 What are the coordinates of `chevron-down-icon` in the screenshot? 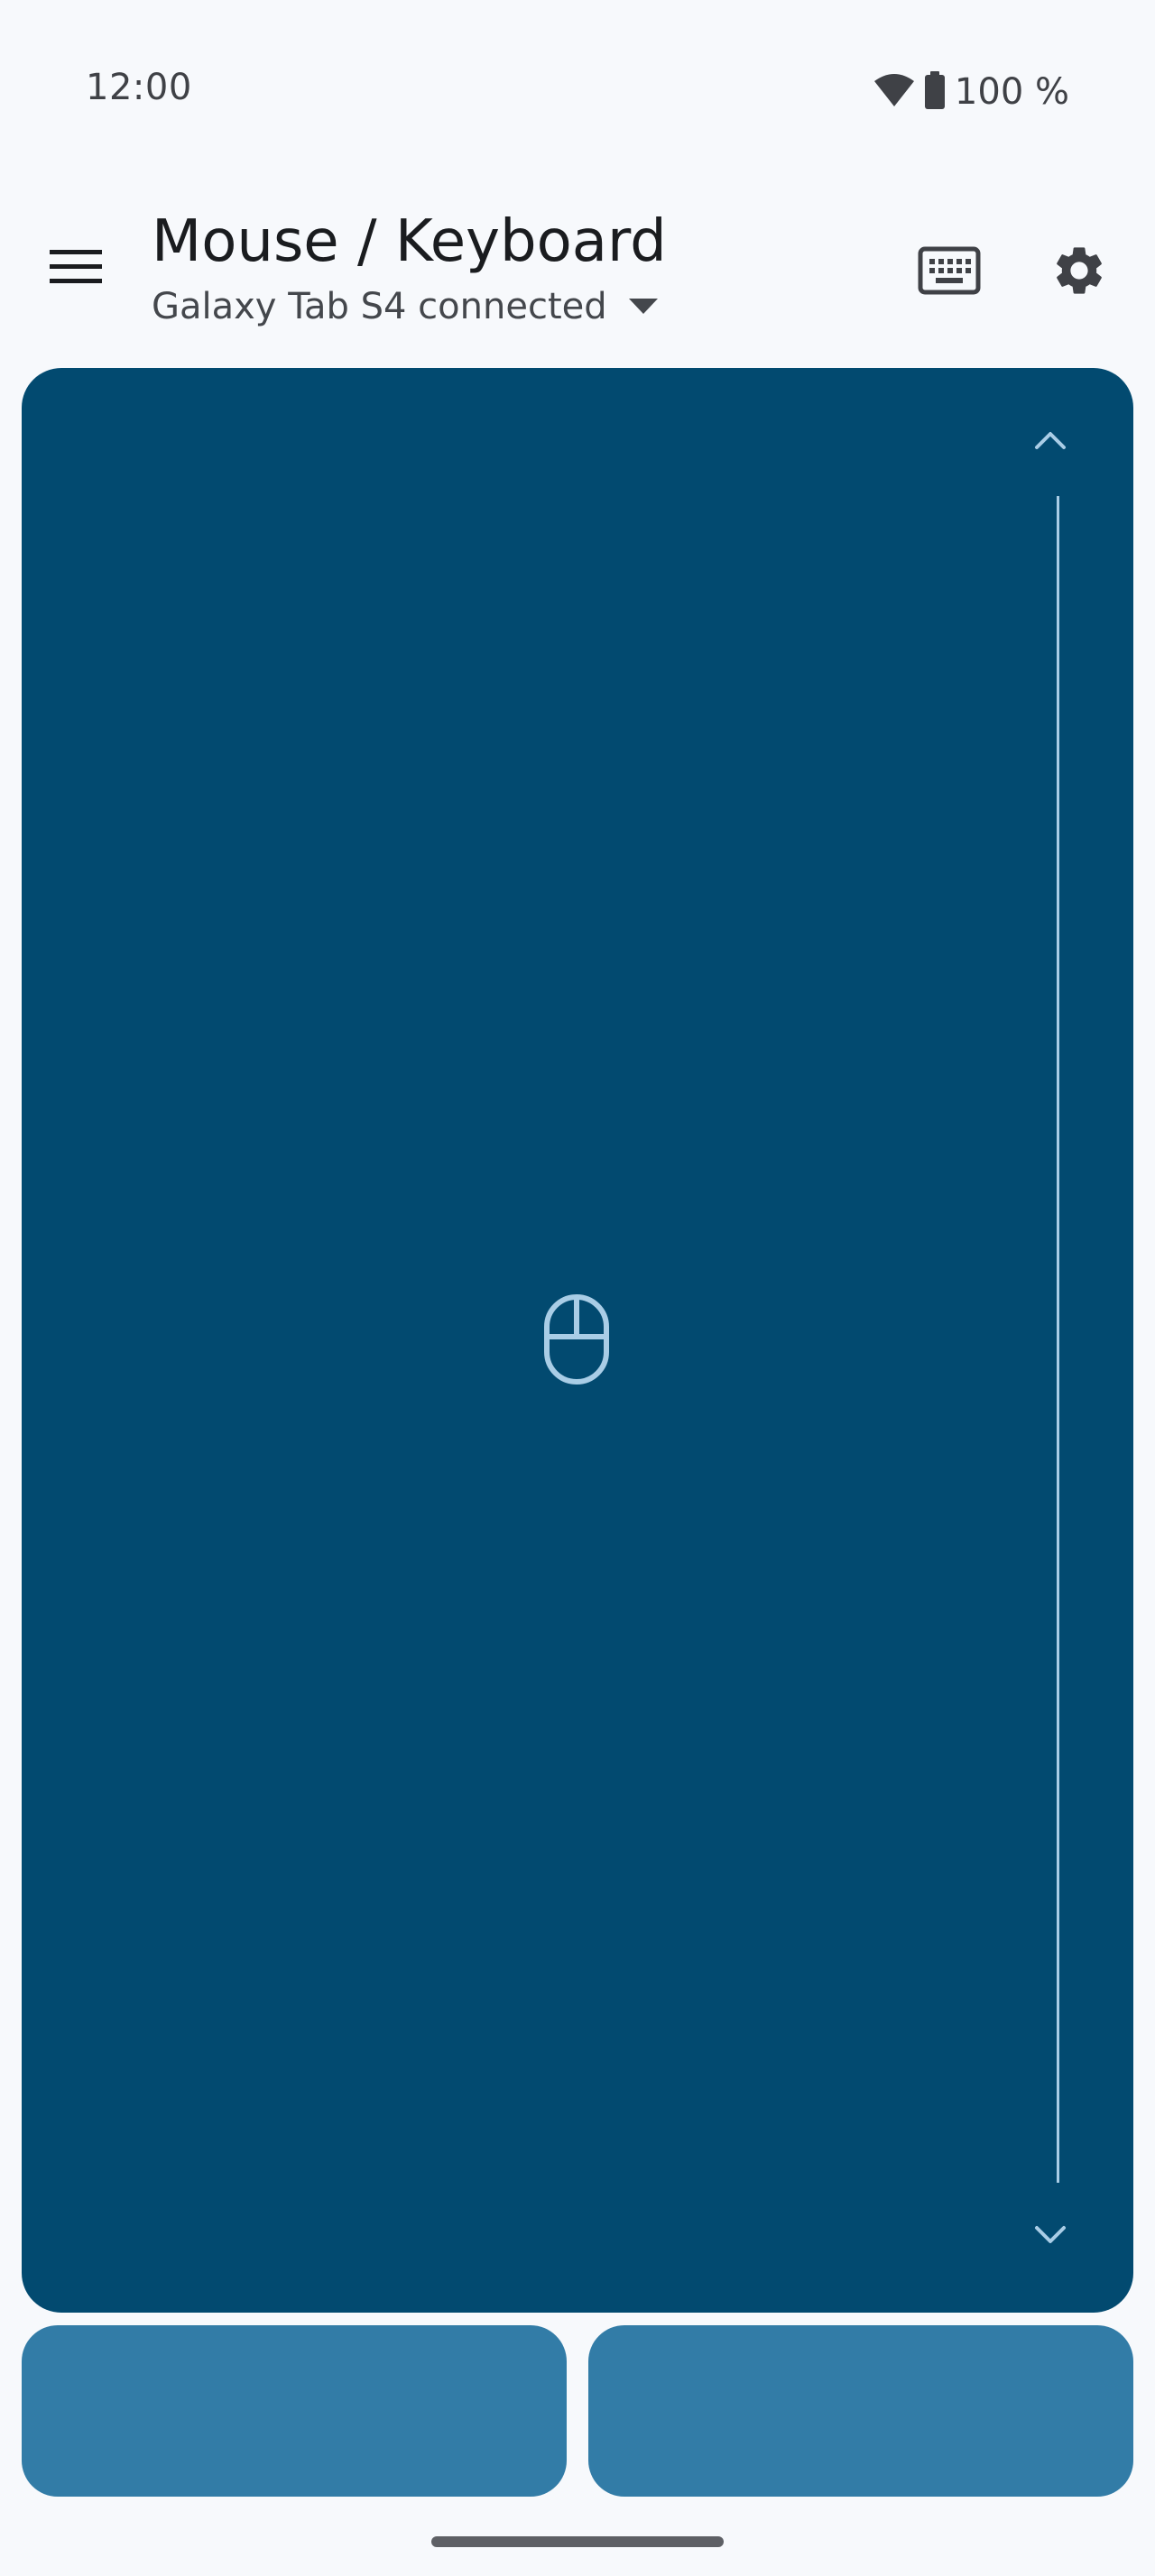 It's located at (1050, 2237).